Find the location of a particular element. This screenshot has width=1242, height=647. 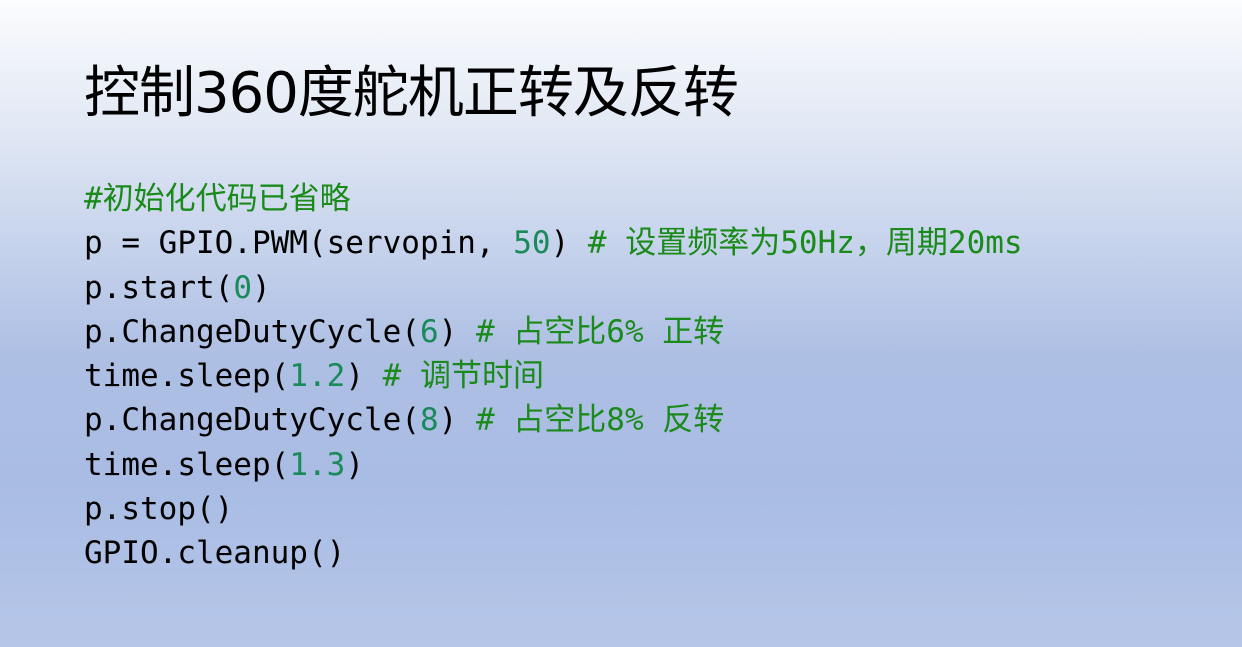

code-number: 0 is located at coordinates (242, 287).